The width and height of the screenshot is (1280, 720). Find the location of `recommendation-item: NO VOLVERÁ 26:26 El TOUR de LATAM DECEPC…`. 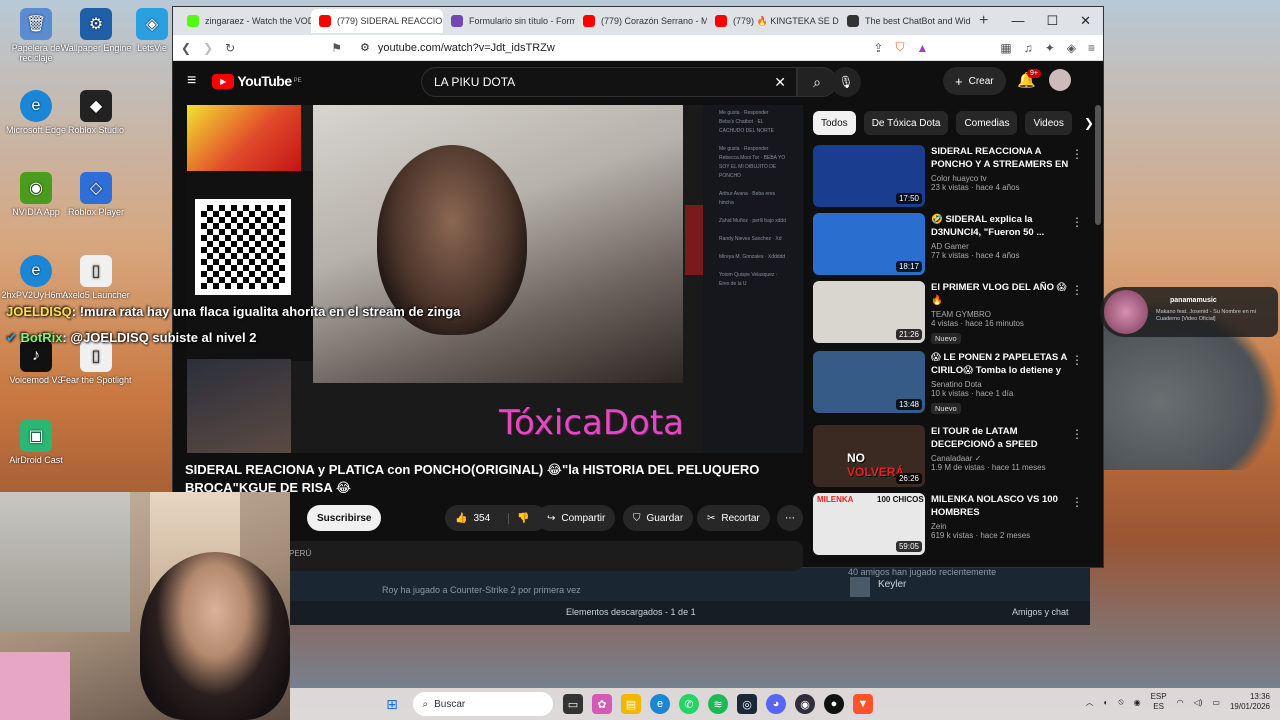

recommendation-item: NO VOLVERÁ 26:26 El TOUR de LATAM DECEPC… is located at coordinates (948, 456).